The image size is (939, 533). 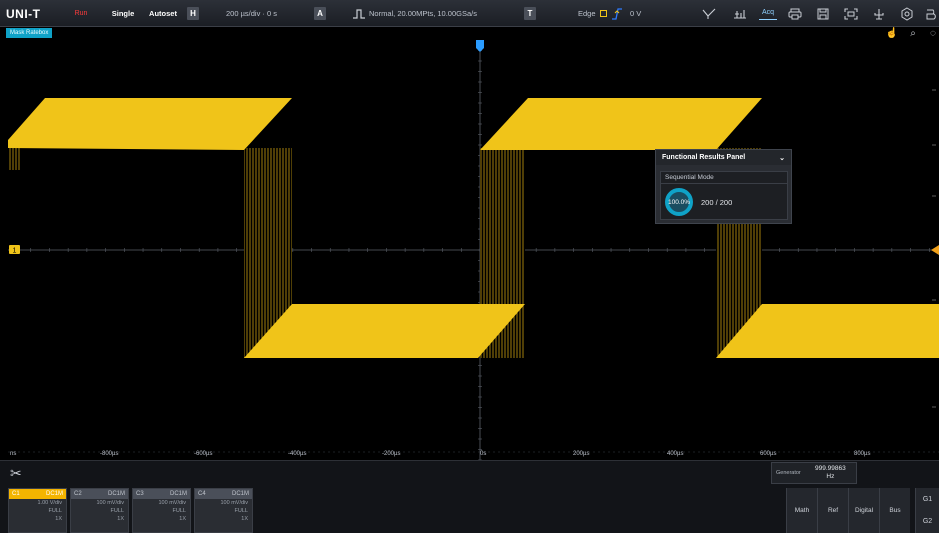 What do you see at coordinates (717, 202) in the screenshot?
I see `results-count: 200 / 200` at bounding box center [717, 202].